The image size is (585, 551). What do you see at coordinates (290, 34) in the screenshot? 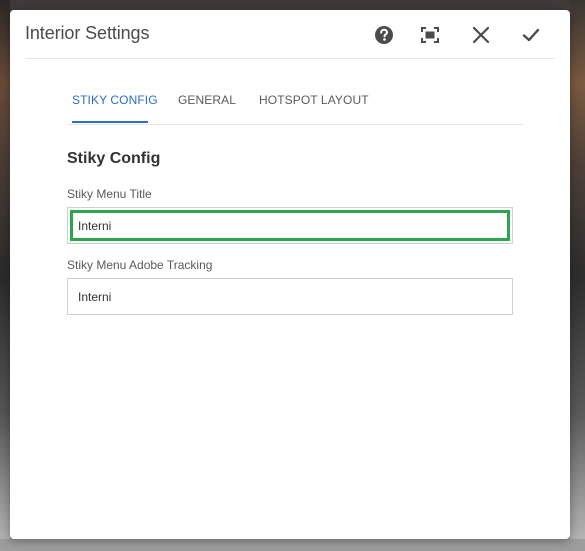
I see `dialog-header: Interior Settings` at bounding box center [290, 34].